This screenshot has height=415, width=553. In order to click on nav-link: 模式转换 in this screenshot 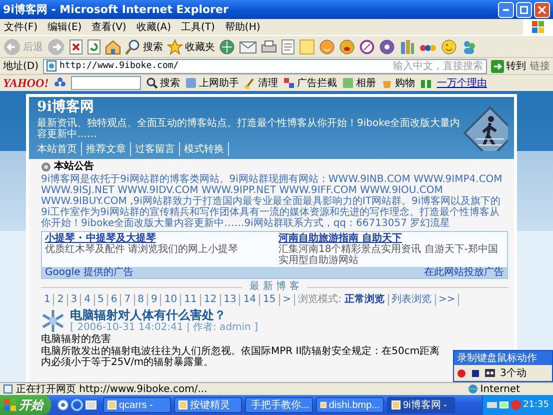, I will do `click(204, 149)`.